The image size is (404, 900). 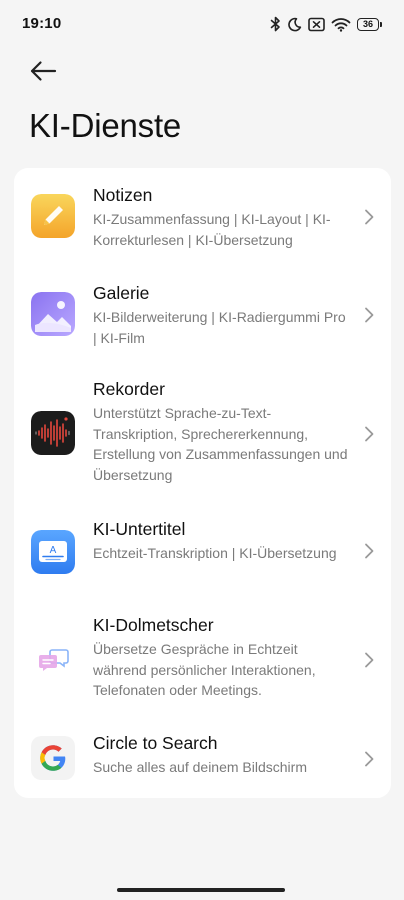 I want to click on recorder-icon, so click(x=53, y=433).